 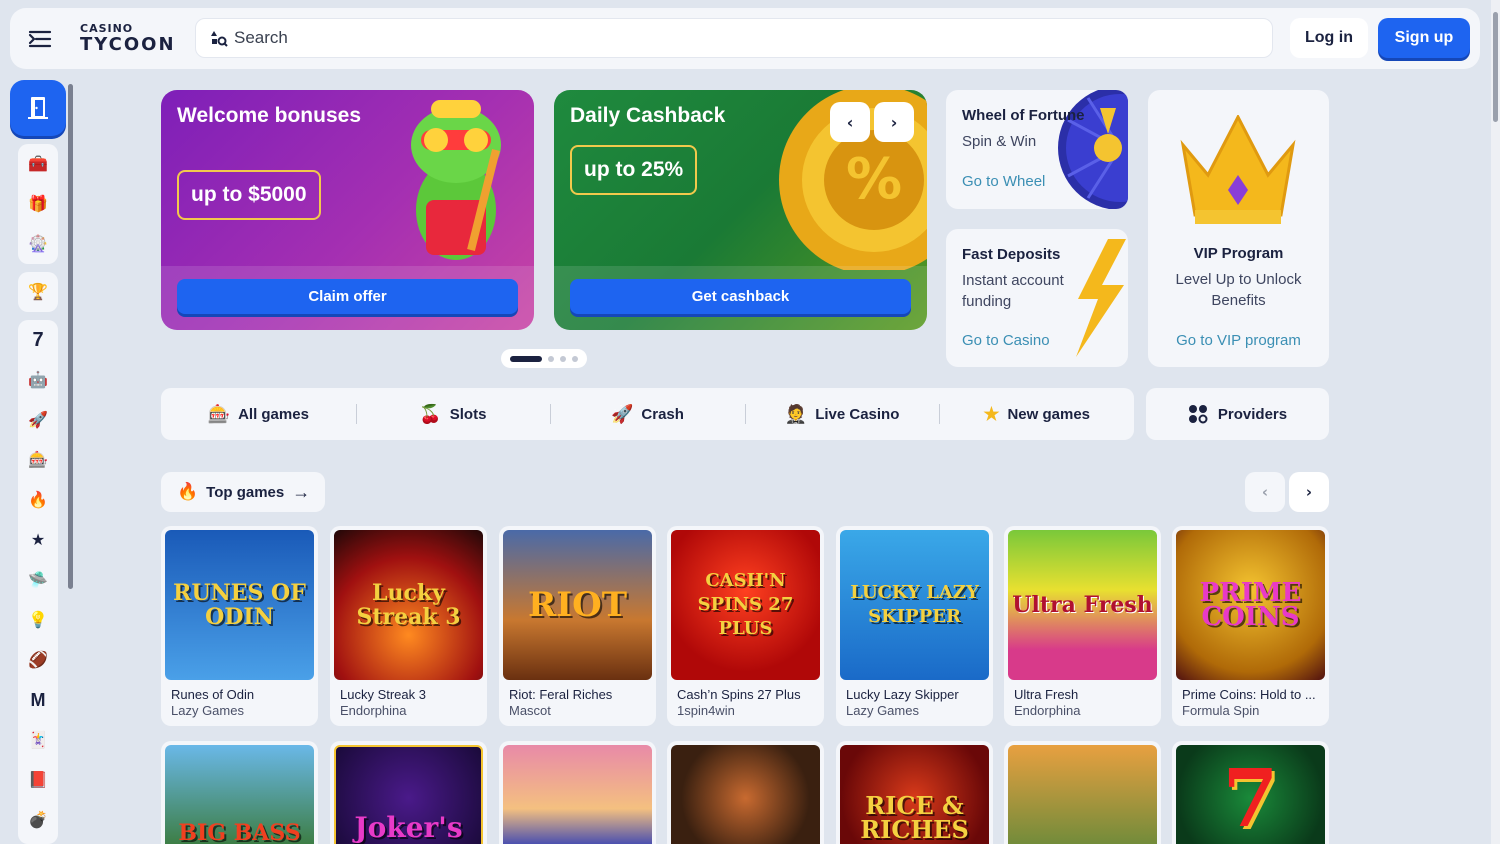 I want to click on scrollbar-thumb, so click(x=1495, y=67).